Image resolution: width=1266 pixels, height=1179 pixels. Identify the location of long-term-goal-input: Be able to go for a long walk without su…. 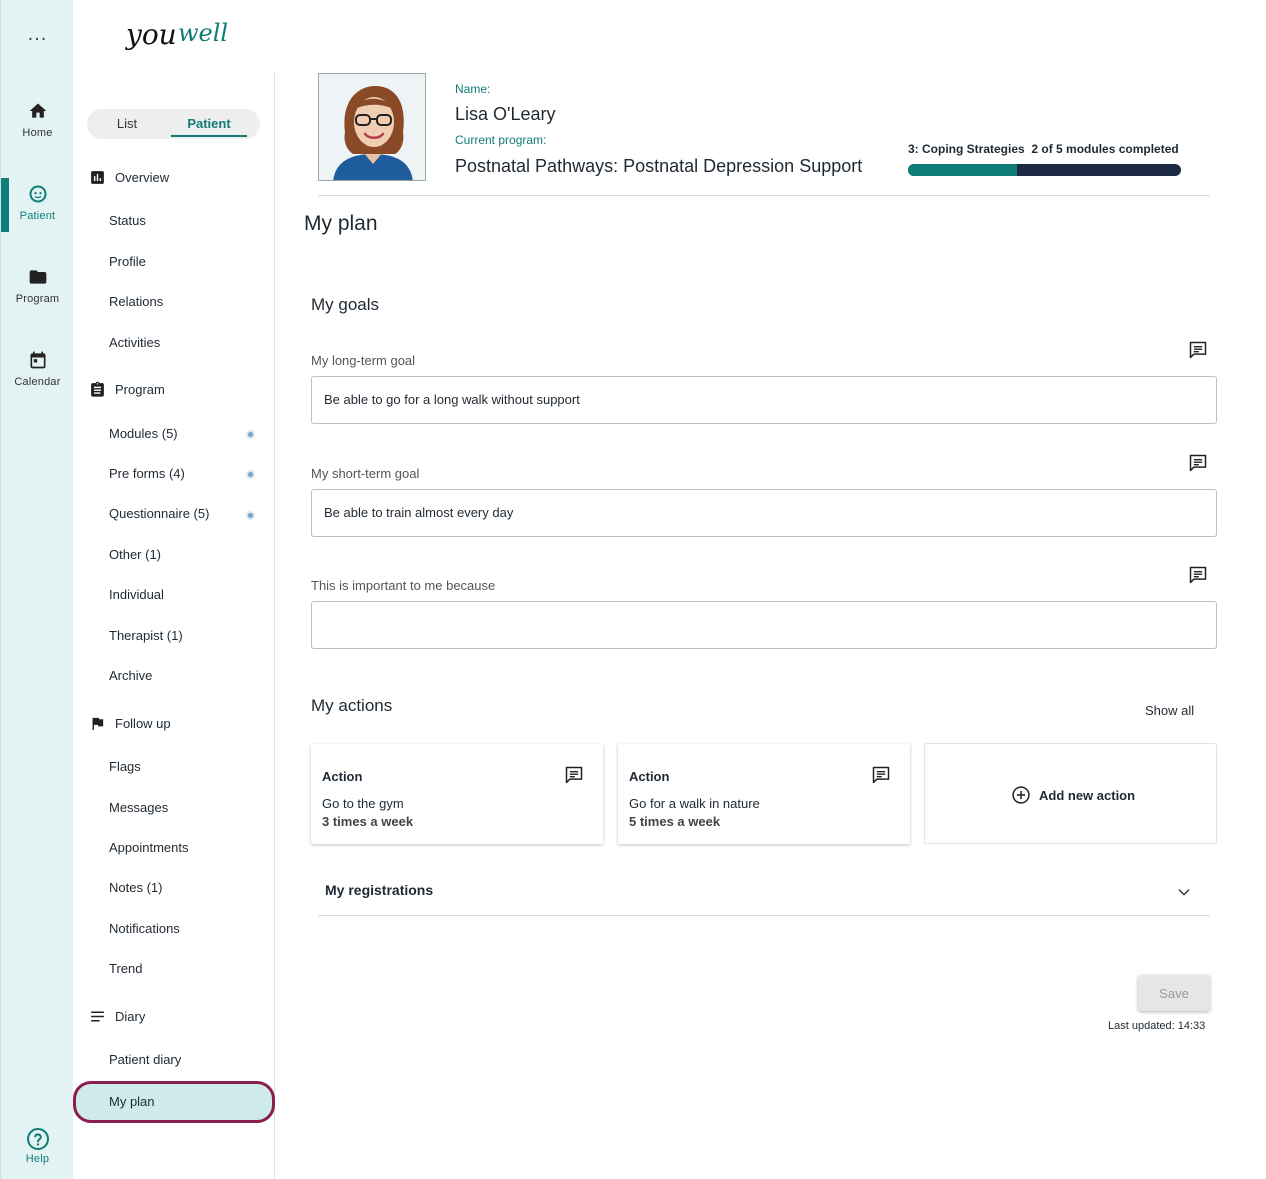
(764, 400).